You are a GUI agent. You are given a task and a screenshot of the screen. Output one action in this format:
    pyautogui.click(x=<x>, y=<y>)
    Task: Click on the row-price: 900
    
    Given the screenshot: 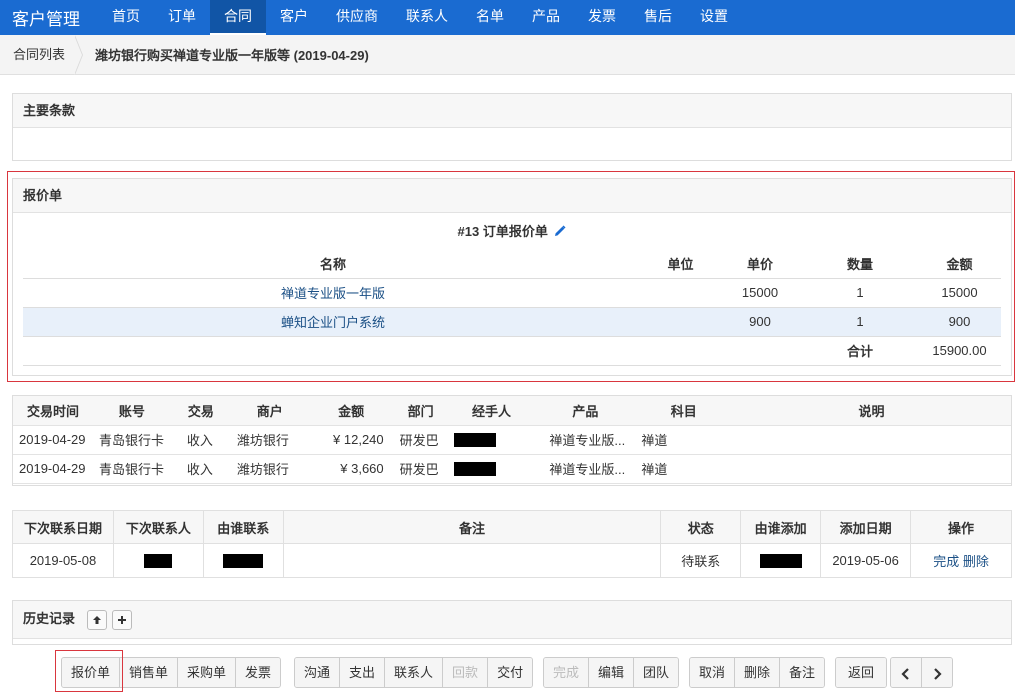 What is the action you would take?
    pyautogui.click(x=760, y=322)
    